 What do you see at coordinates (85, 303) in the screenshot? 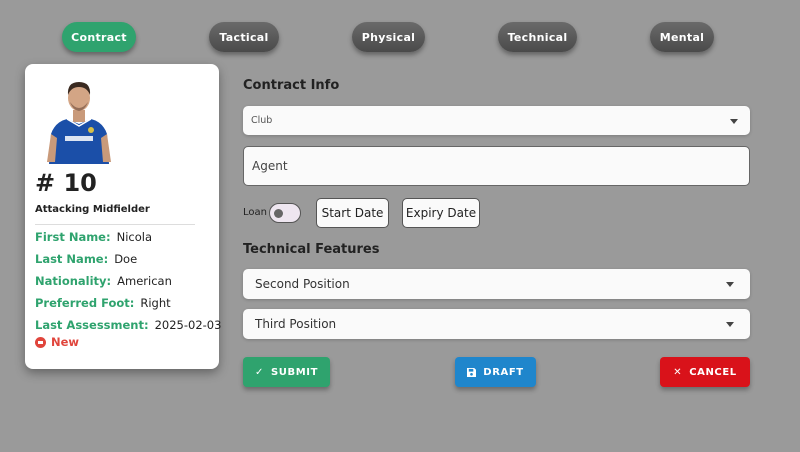
I see `info-label: Preferred Foot:` at bounding box center [85, 303].